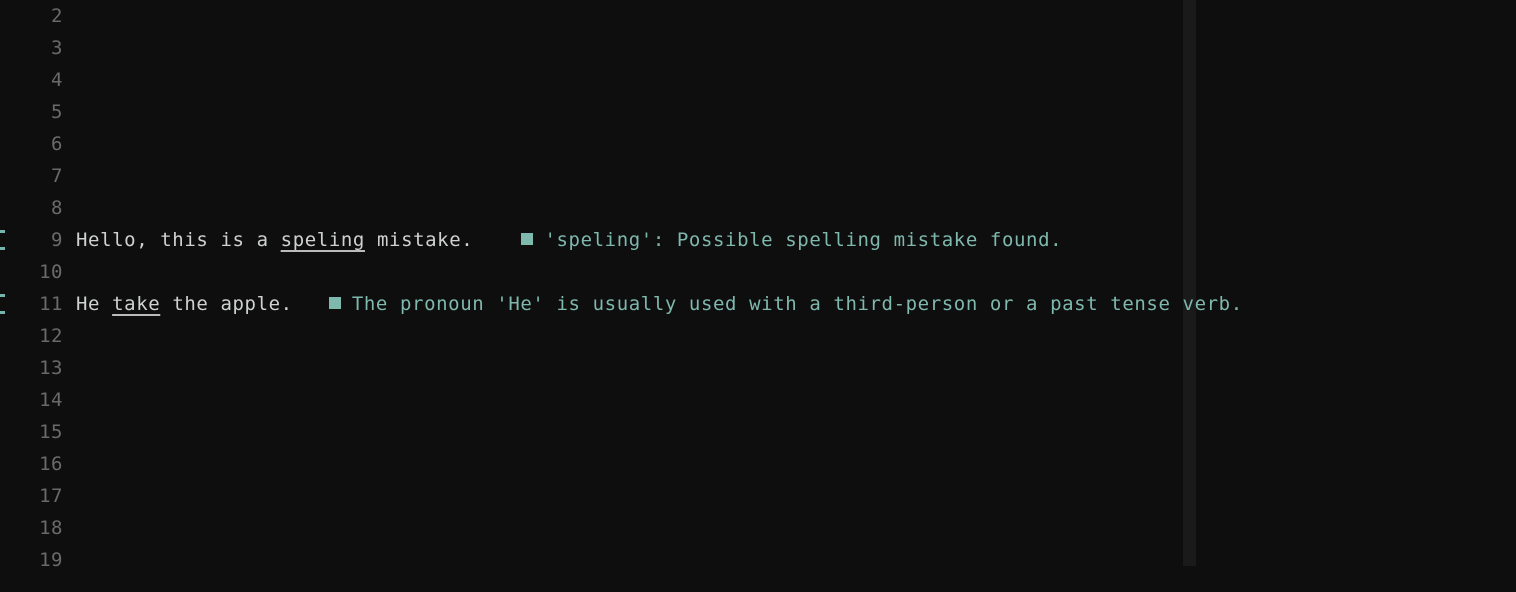  What do you see at coordinates (57, 16) in the screenshot?
I see `line-number: 2` at bounding box center [57, 16].